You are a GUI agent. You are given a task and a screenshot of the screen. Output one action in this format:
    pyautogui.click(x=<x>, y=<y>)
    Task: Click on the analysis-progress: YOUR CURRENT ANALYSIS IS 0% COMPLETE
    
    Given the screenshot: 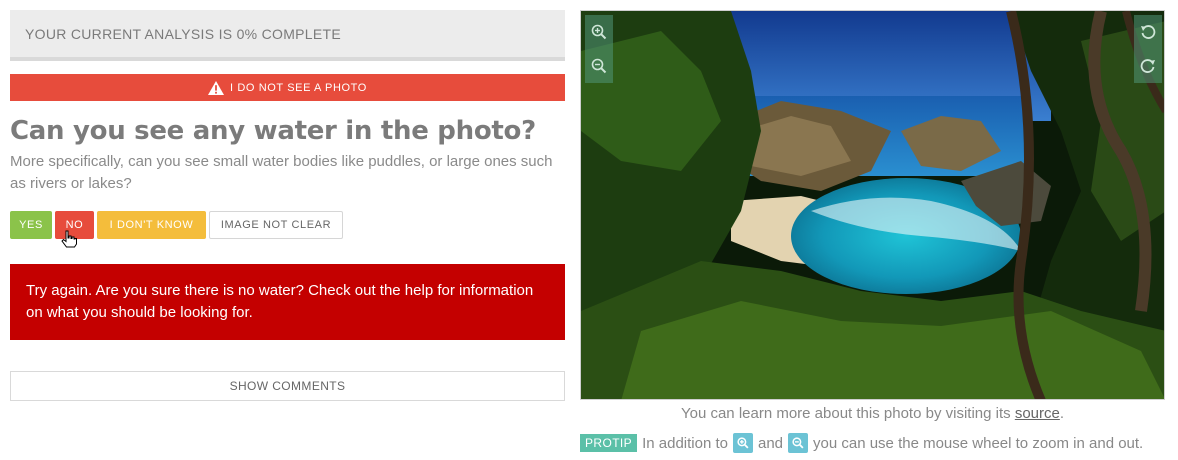 What is the action you would take?
    pyautogui.click(x=287, y=35)
    